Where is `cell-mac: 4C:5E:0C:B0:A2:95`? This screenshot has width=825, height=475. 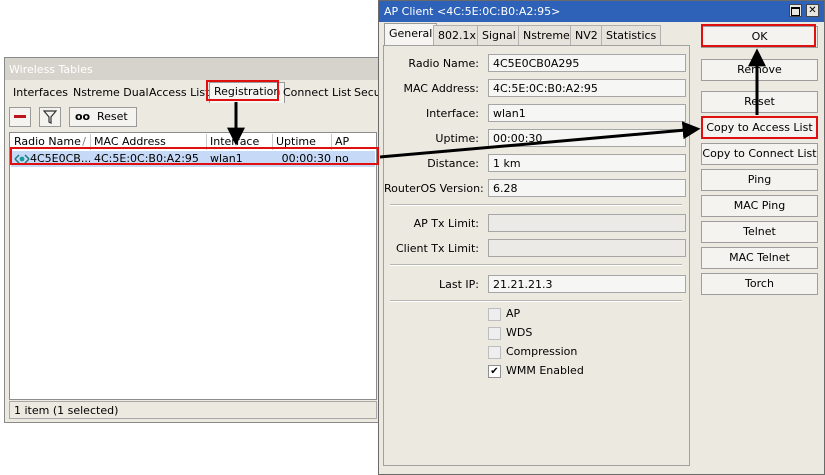 cell-mac: 4C:5E:0C:B0:A2:95 is located at coordinates (146, 158).